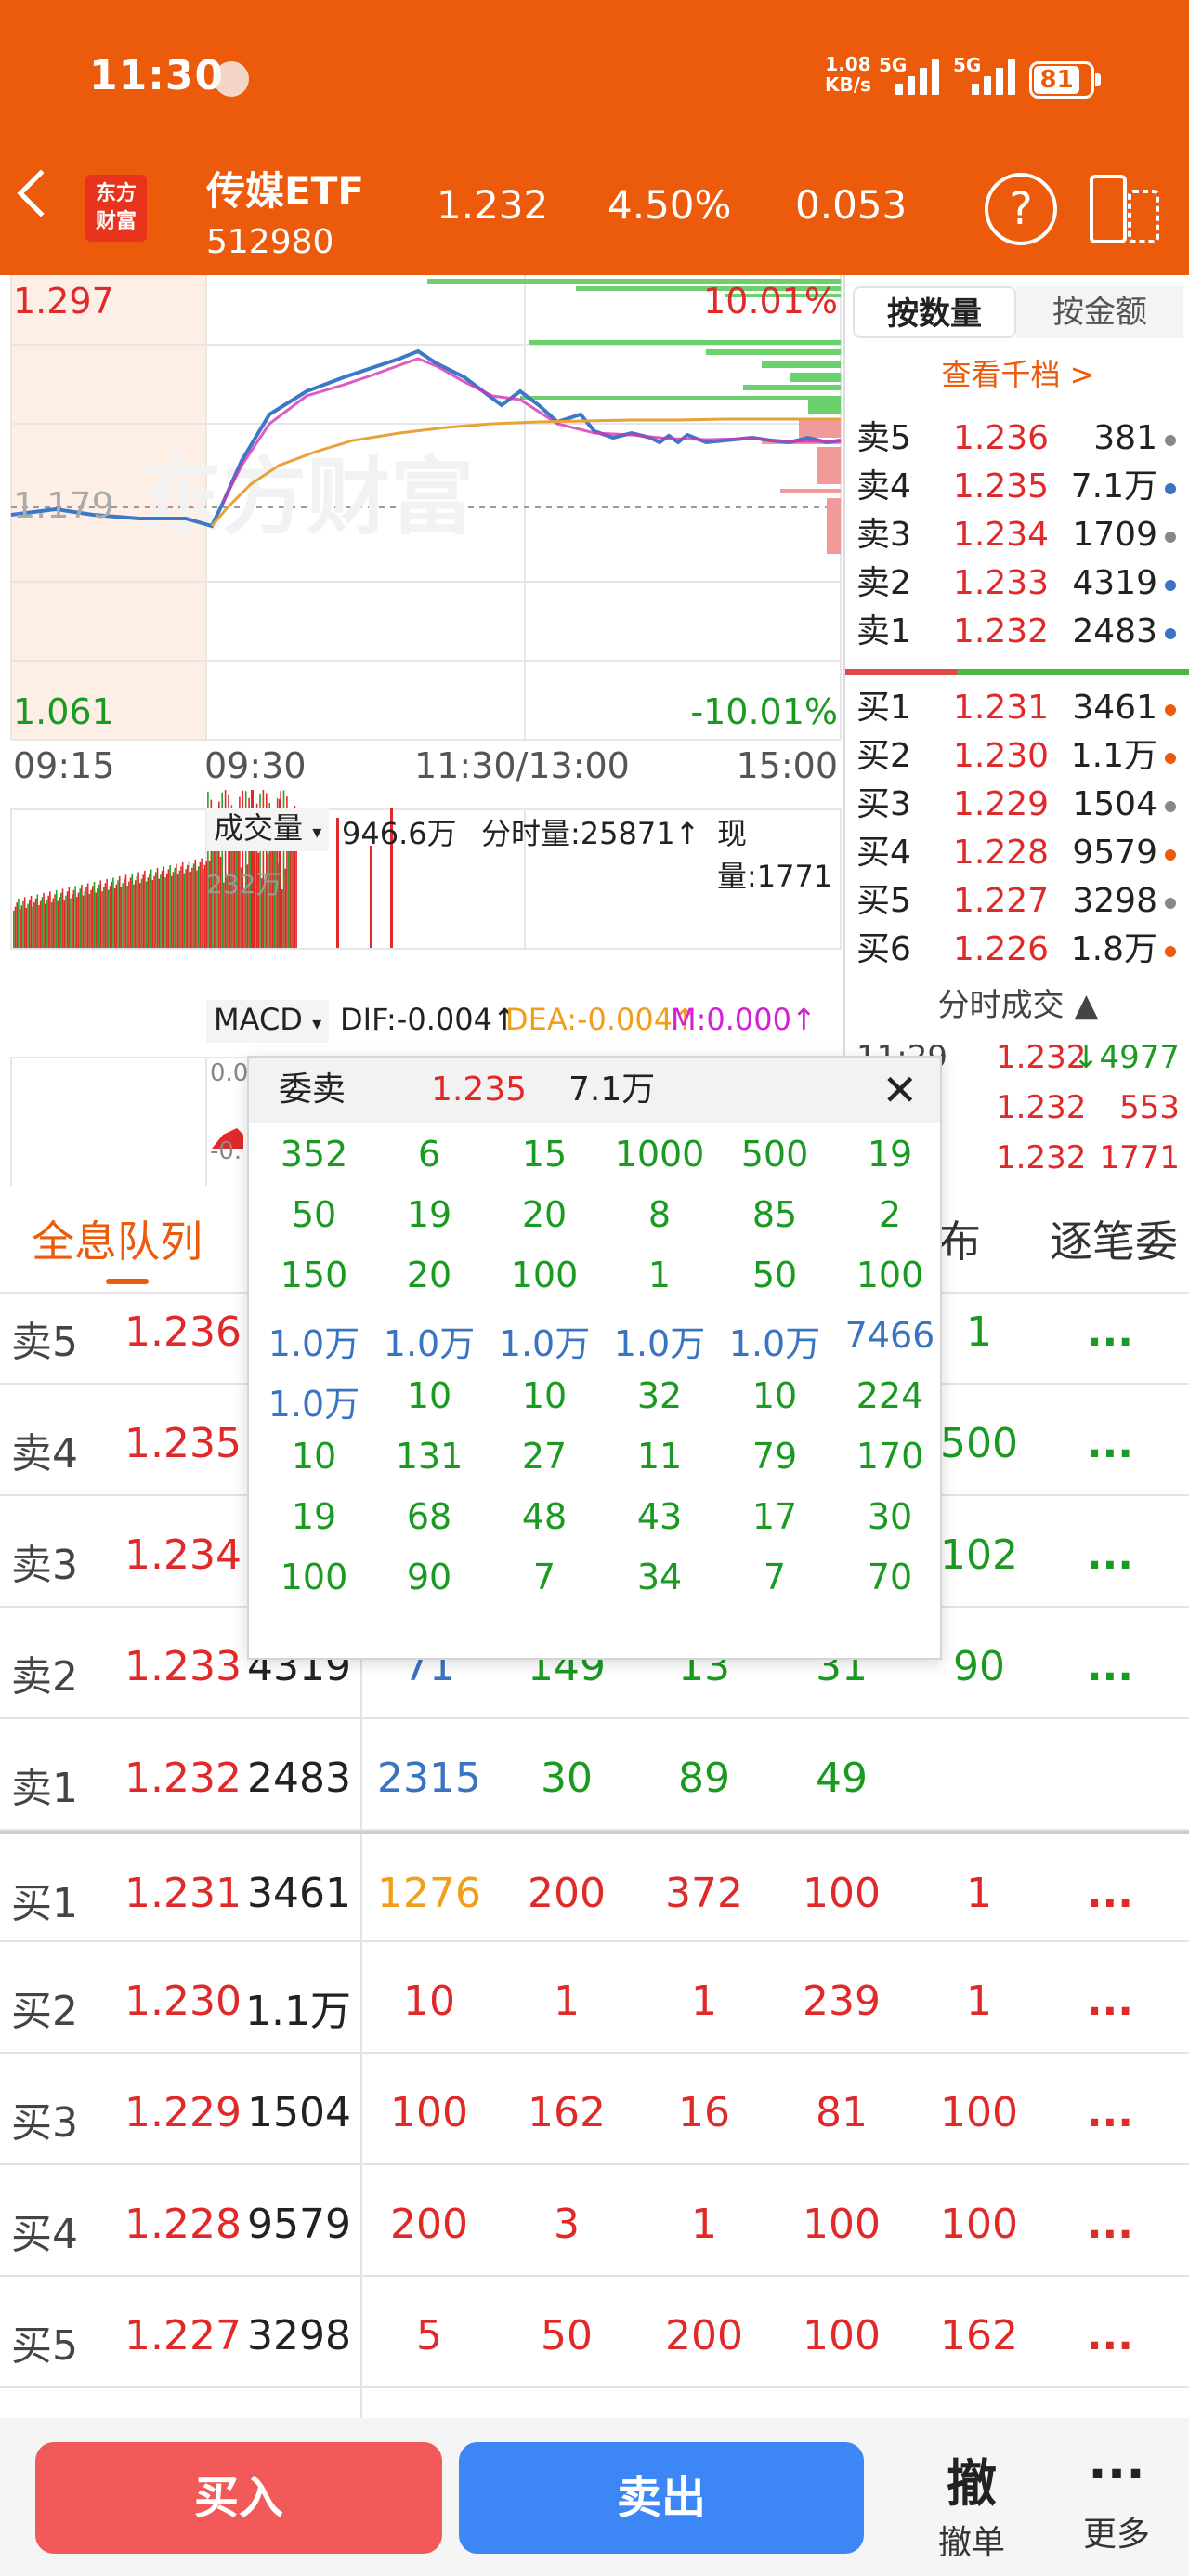 The height and width of the screenshot is (2576, 1189). I want to click on queue-price: 1.229, so click(183, 2112).